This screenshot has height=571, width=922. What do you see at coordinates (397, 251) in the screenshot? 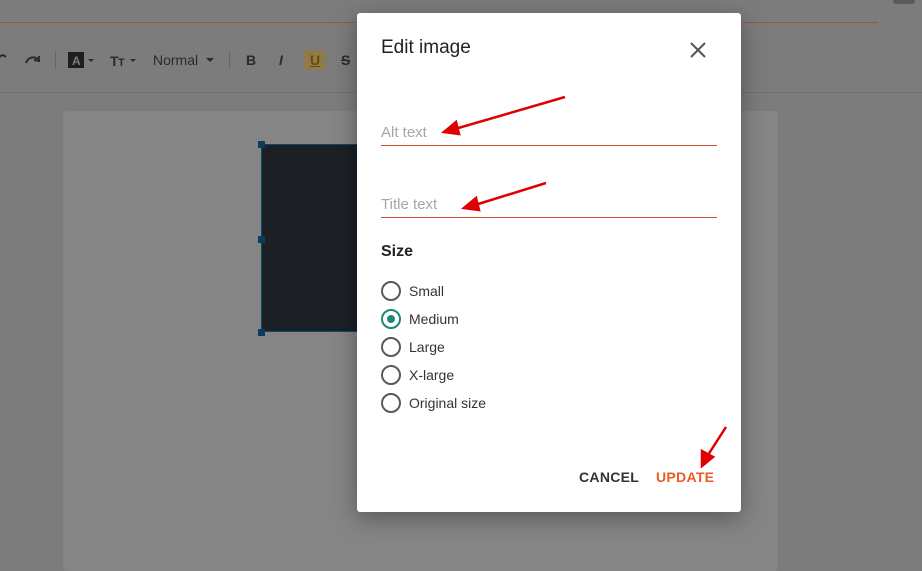
I see `size-heading: Size` at bounding box center [397, 251].